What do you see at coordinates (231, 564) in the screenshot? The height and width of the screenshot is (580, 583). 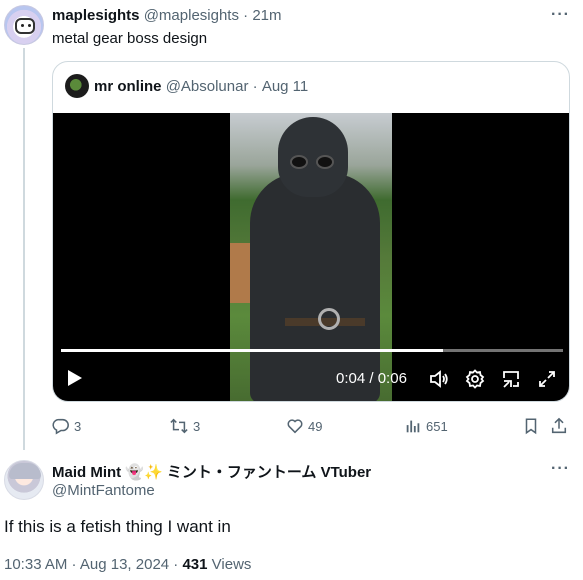 I see `reply-views-label: Views` at bounding box center [231, 564].